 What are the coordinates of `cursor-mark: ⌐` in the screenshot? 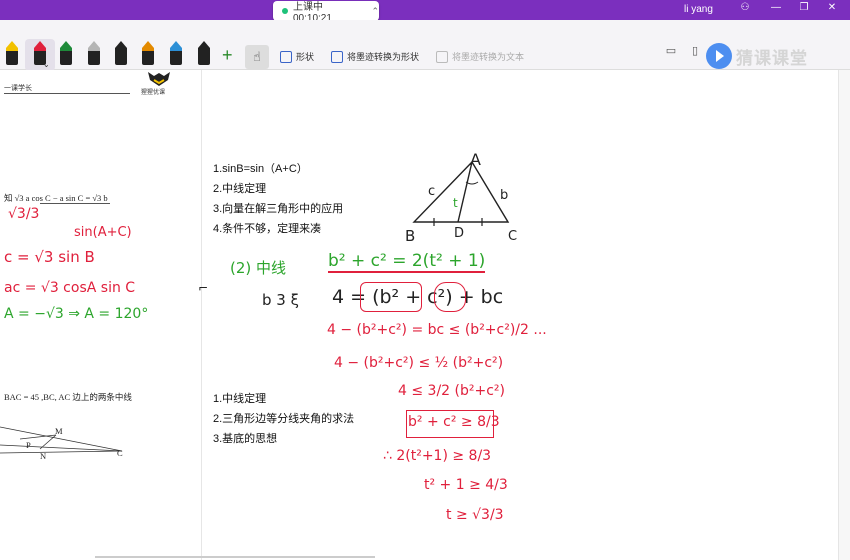 It's located at (203, 288).